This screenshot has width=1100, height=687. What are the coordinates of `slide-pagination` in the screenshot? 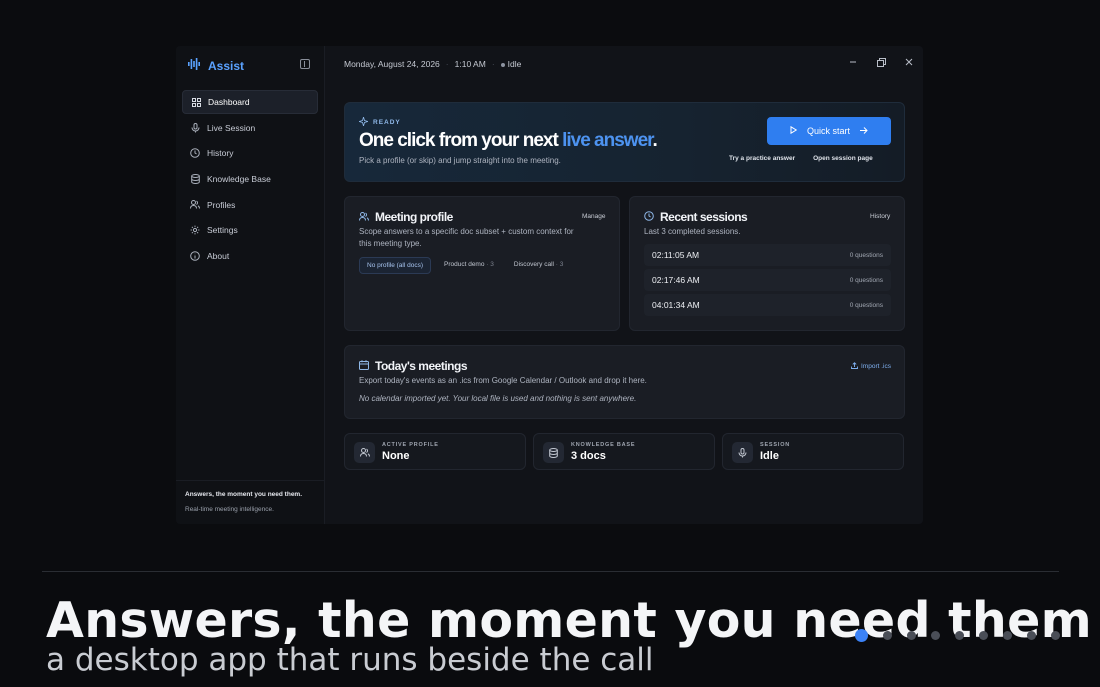 It's located at (957, 635).